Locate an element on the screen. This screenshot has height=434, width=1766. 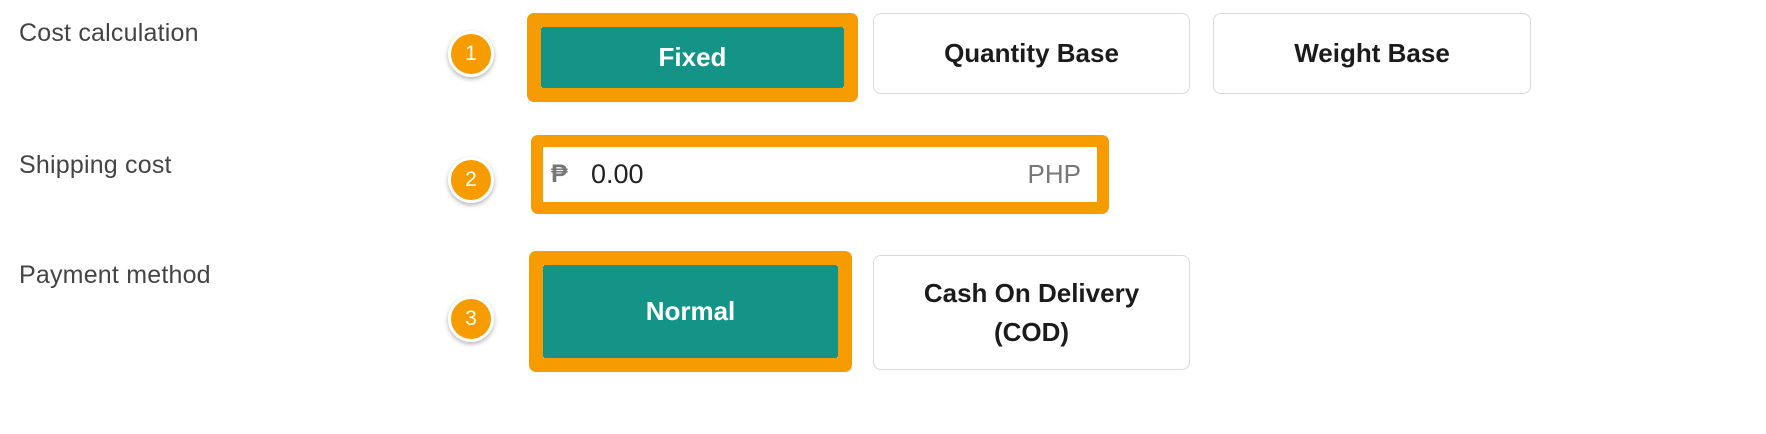
payment-method-label: Payment method is located at coordinates (115, 275).